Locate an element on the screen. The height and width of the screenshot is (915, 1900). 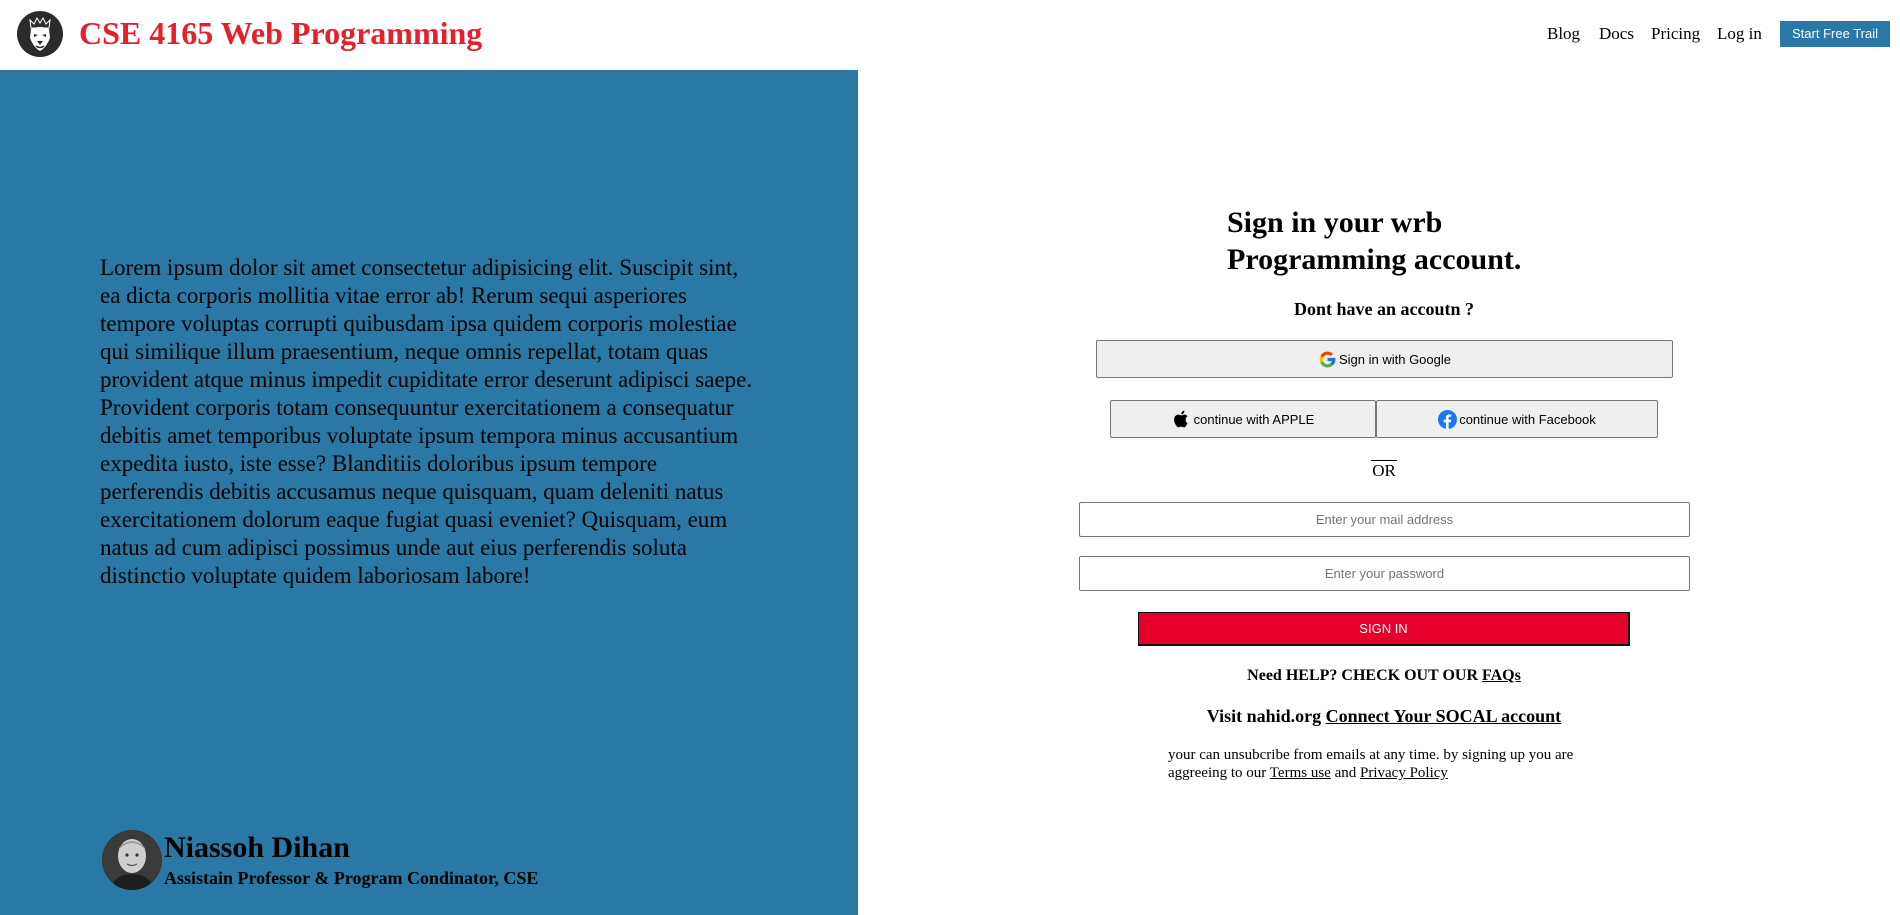
help-text: Need HELP? CHECK OUT OUR FAQs is located at coordinates (1384, 676).